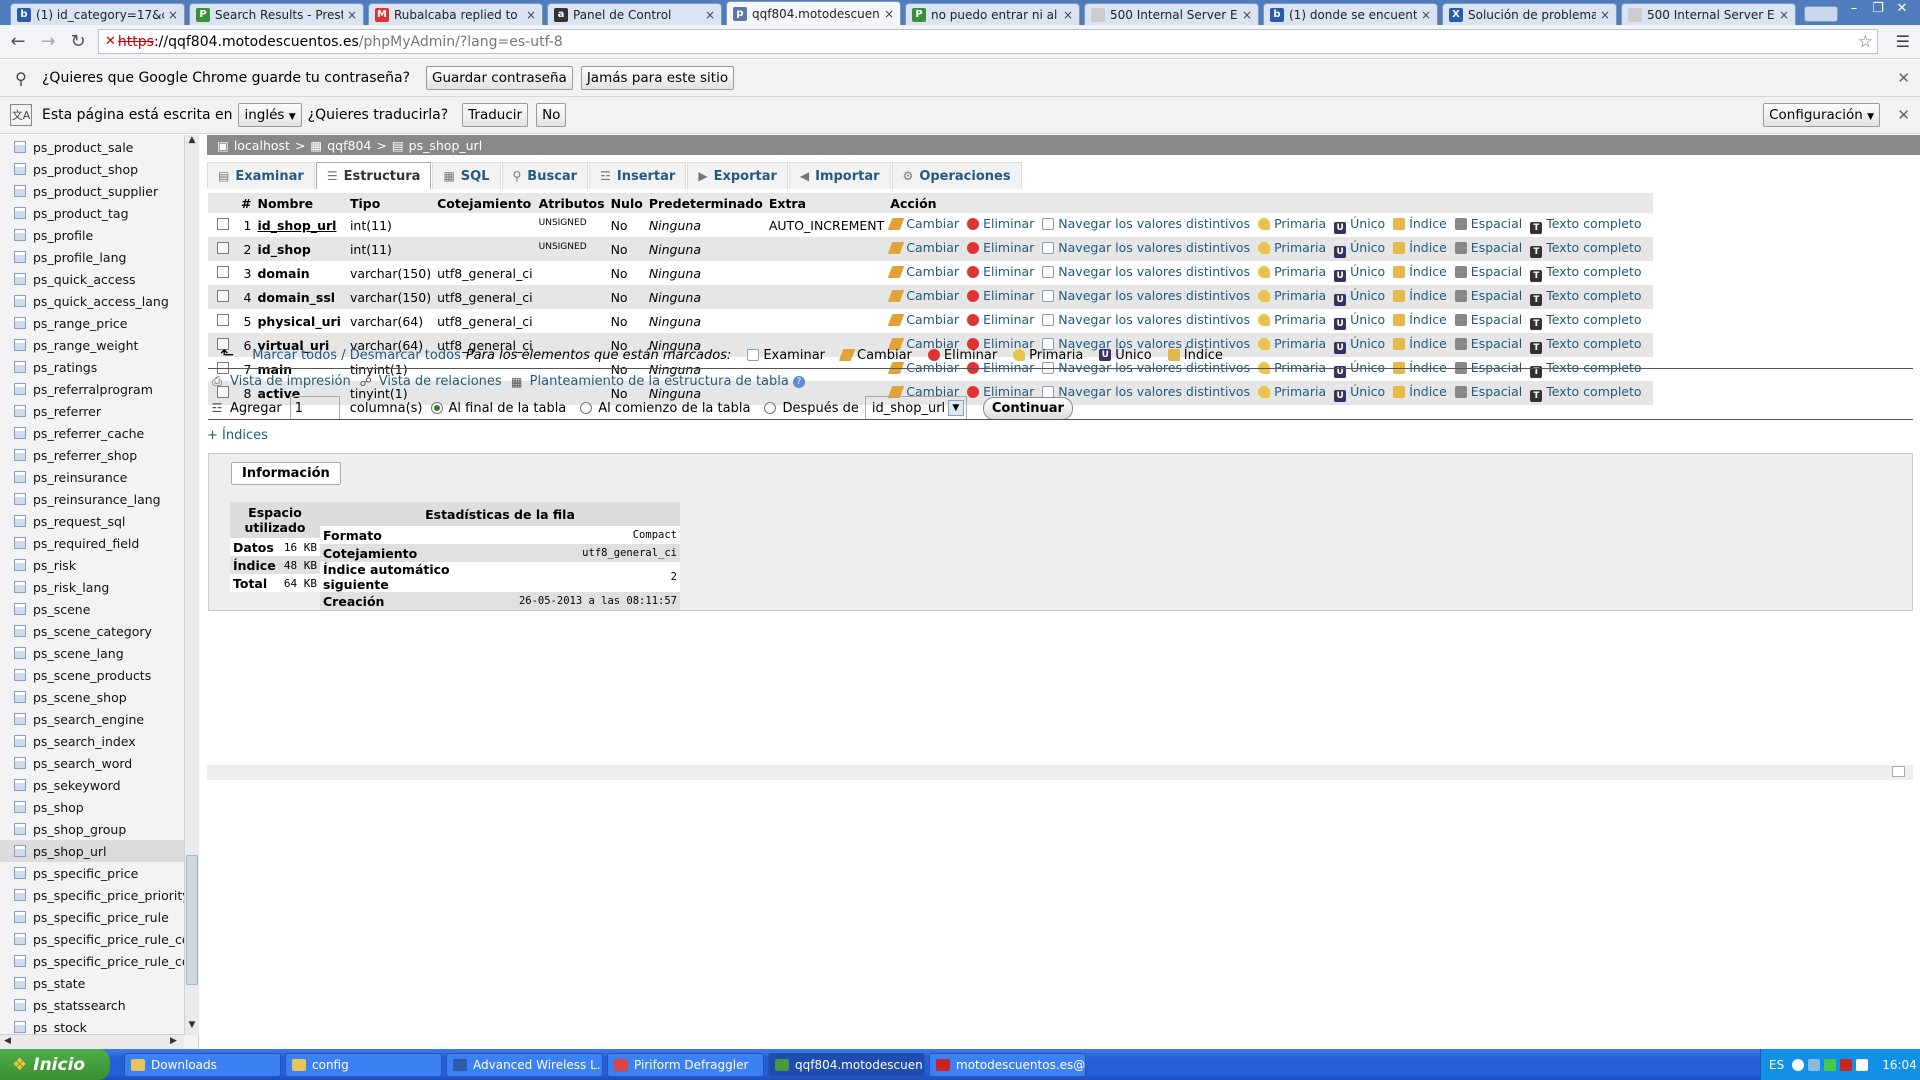  What do you see at coordinates (99, 147) in the screenshot?
I see `sidebar-table-item: ps_product_sale` at bounding box center [99, 147].